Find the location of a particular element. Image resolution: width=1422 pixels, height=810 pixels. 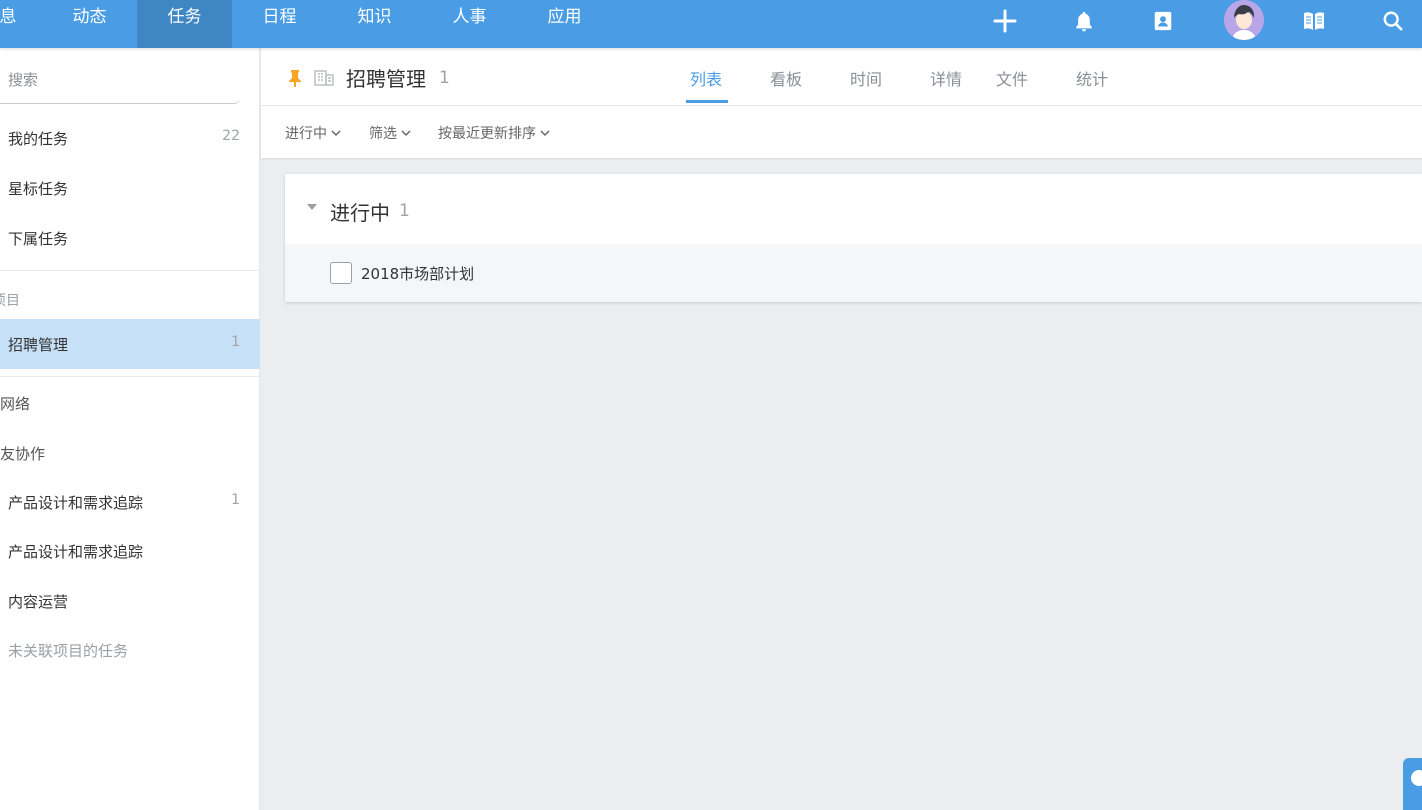

sidebar-item-product-design: 产品设计和需求追踪 1 is located at coordinates (130, 502).